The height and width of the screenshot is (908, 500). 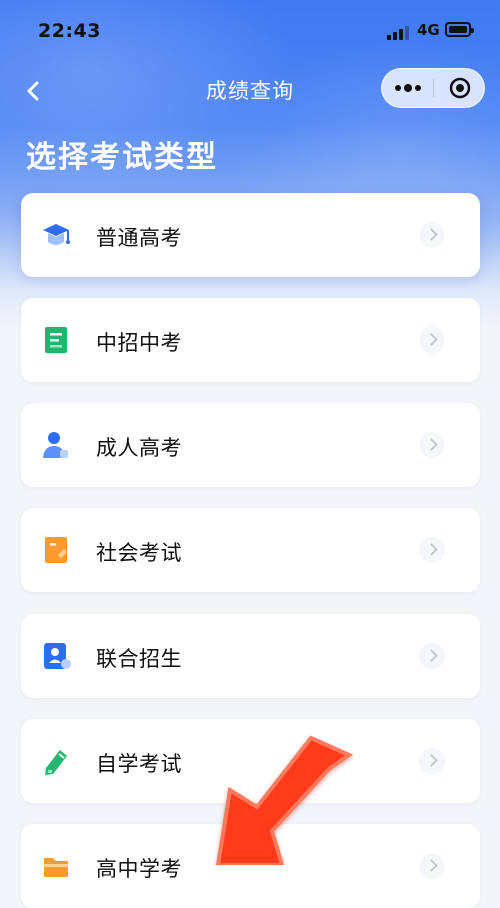 What do you see at coordinates (139, 448) in the screenshot?
I see `exam-type-label: 成人高考` at bounding box center [139, 448].